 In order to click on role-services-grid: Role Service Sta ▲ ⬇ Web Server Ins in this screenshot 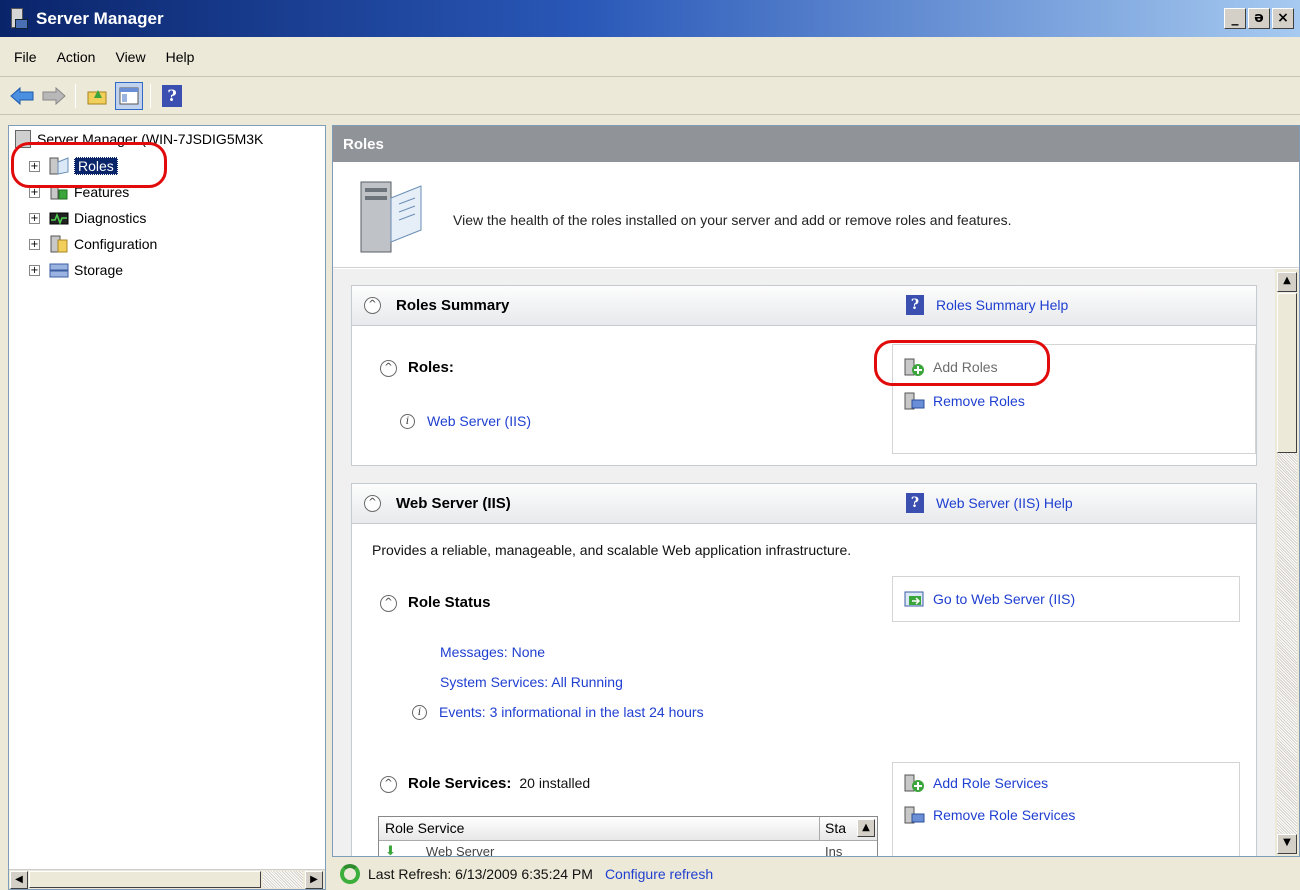, I will do `click(628, 836)`.